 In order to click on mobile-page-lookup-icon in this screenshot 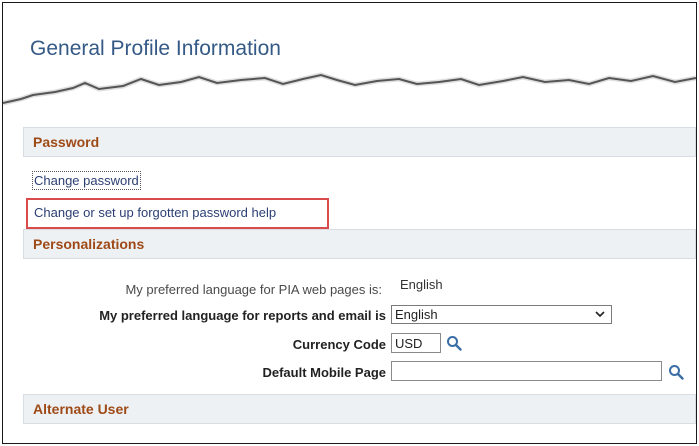, I will do `click(676, 372)`.